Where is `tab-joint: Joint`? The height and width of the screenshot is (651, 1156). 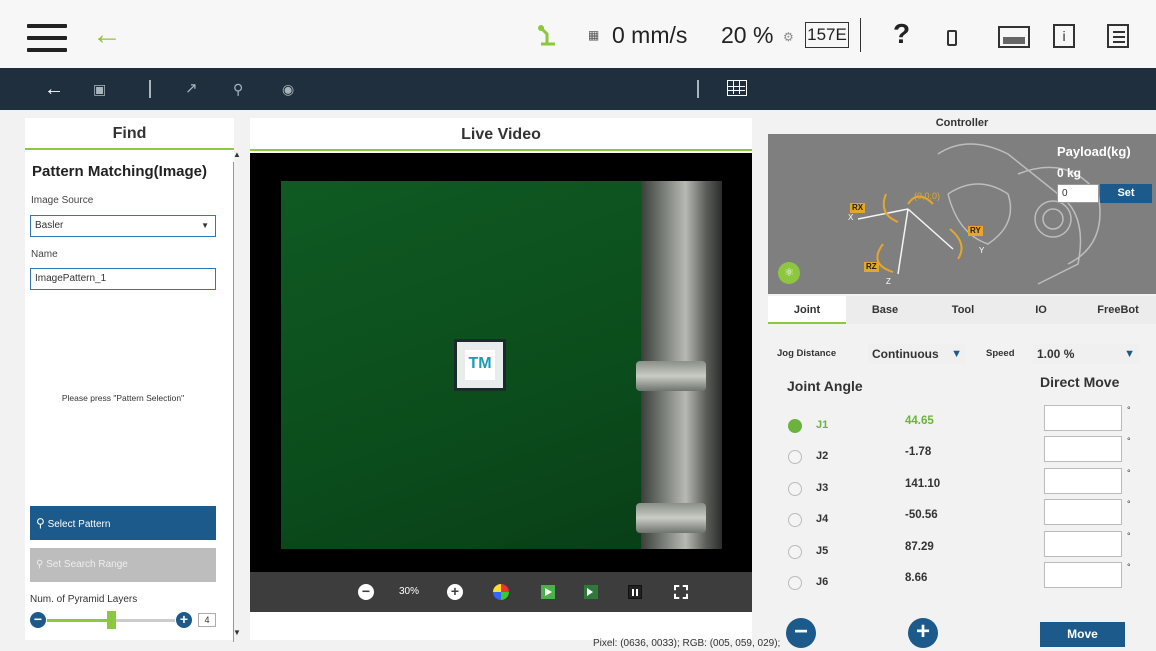
tab-joint: Joint is located at coordinates (807, 310).